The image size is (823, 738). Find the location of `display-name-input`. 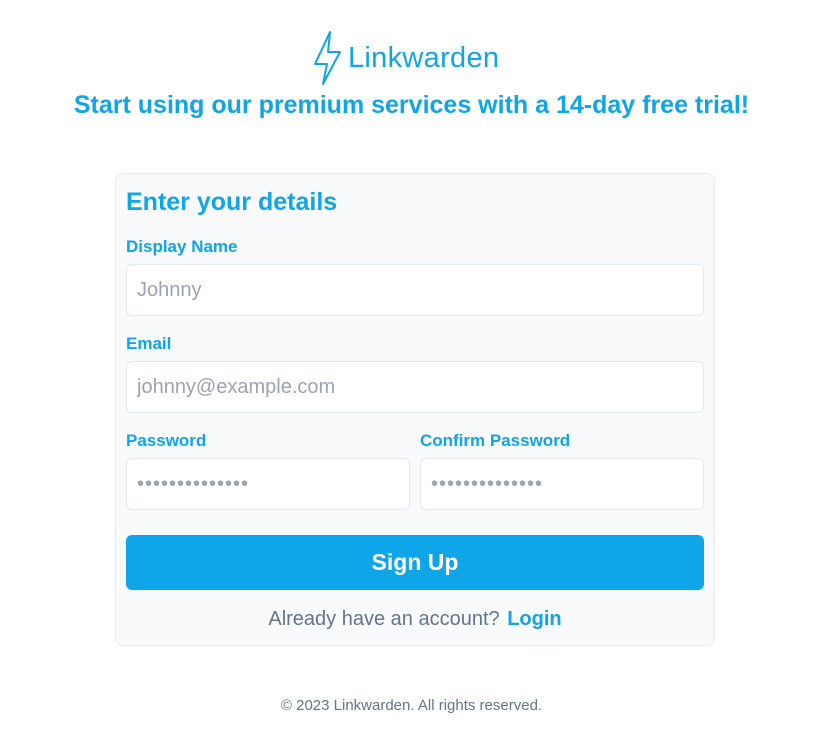

display-name-input is located at coordinates (415, 290).